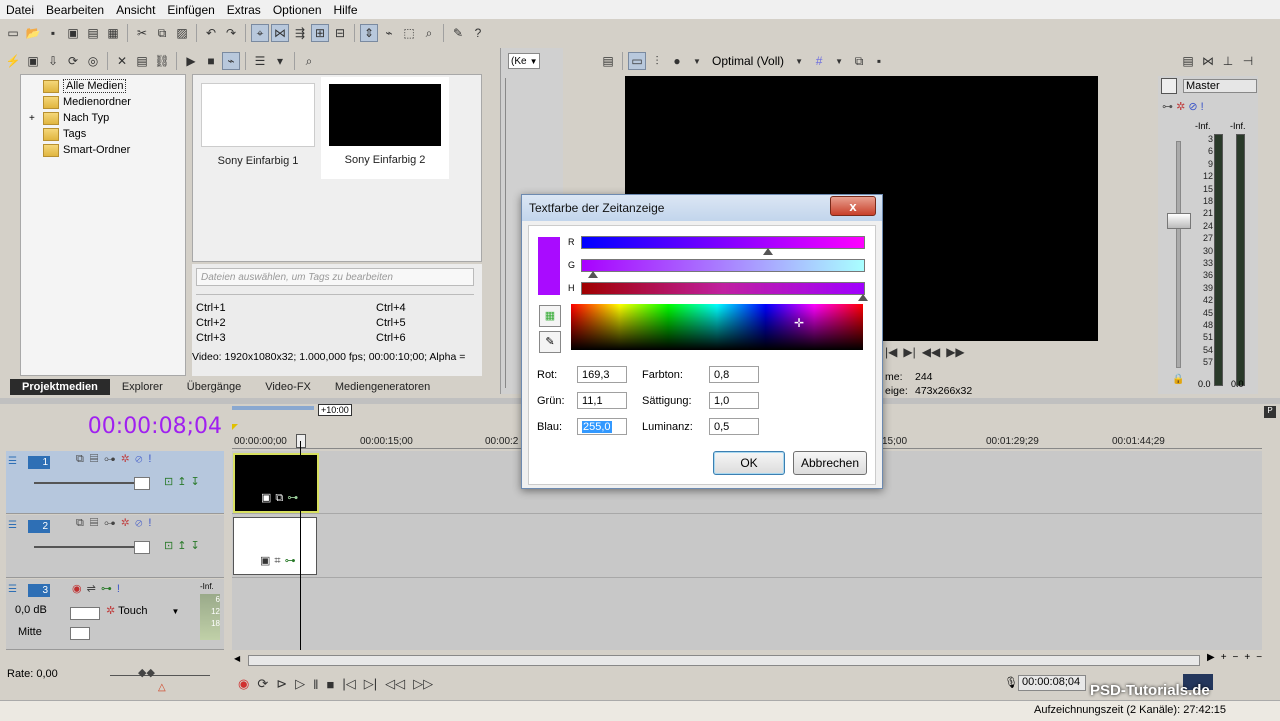 This screenshot has height=721, width=1280. Describe the element at coordinates (73, 61) in the screenshot. I see `refresh-icon: ⟳` at that location.